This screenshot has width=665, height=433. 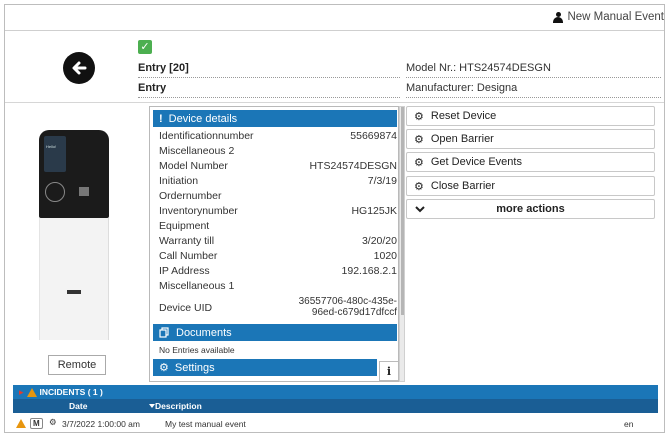 What do you see at coordinates (275, 118) in the screenshot?
I see `device-details-header: ! Device details` at bounding box center [275, 118].